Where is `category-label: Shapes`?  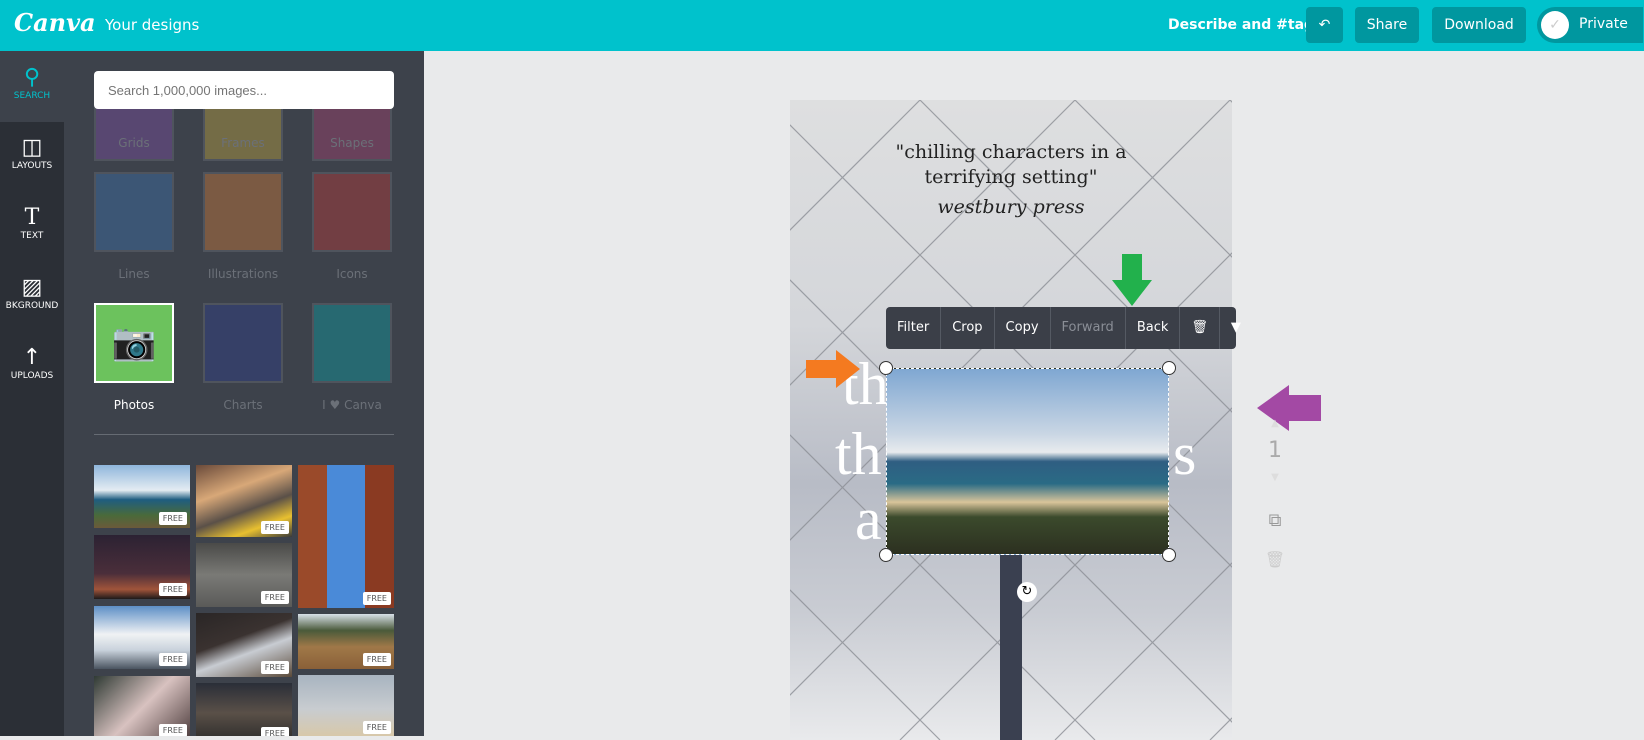 category-label: Shapes is located at coordinates (352, 143).